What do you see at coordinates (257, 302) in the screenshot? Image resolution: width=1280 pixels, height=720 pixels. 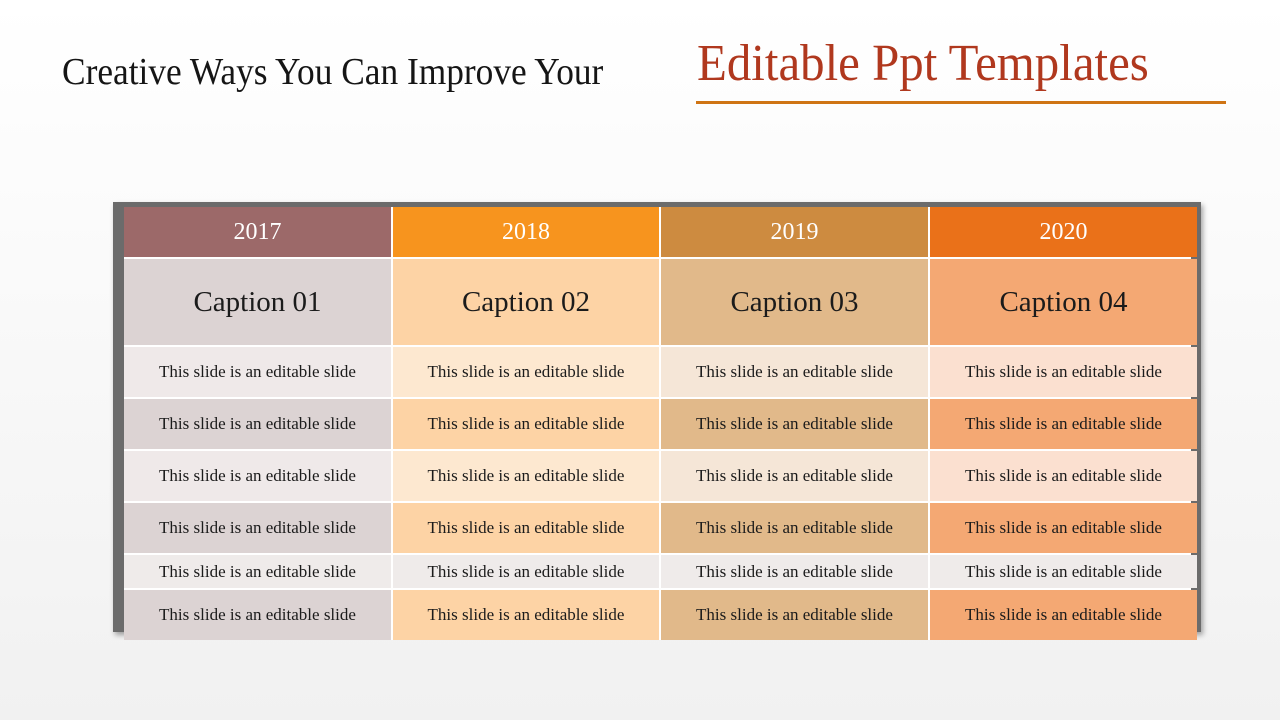 I see `caption-cell: Caption 01` at bounding box center [257, 302].